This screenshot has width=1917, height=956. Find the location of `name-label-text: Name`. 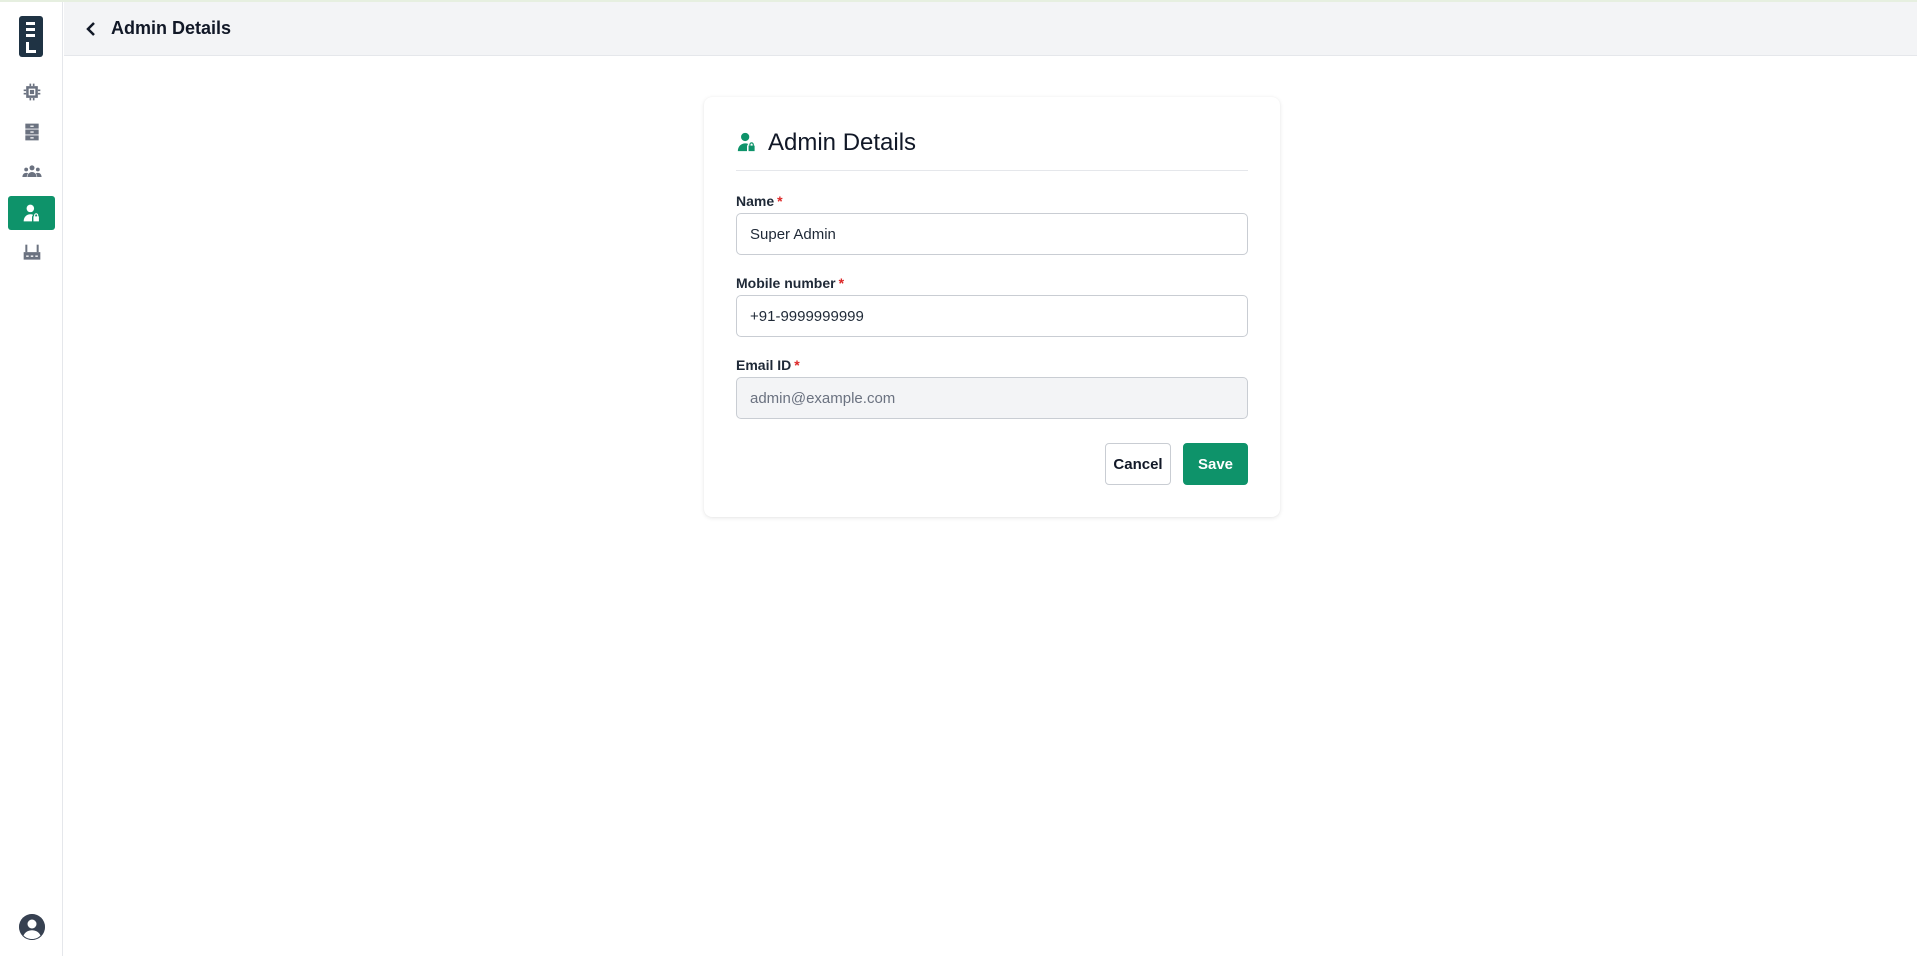

name-label-text: Name is located at coordinates (755, 201).